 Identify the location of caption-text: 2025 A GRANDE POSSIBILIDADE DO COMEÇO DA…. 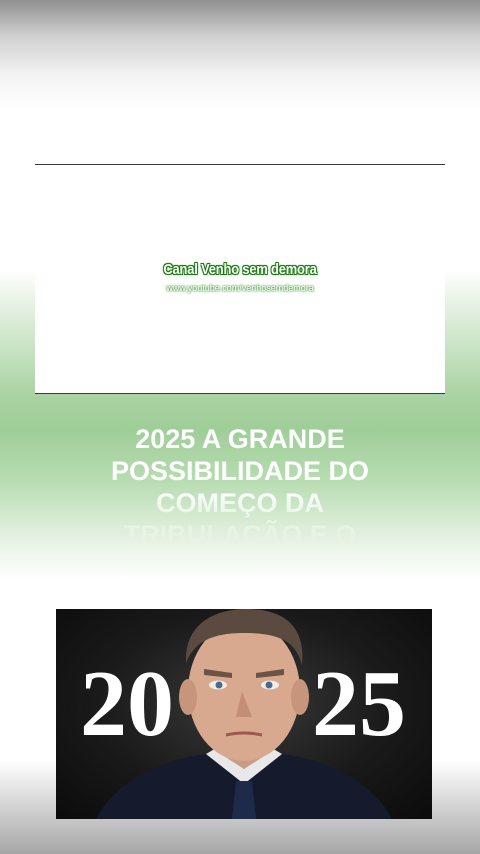
(240, 484).